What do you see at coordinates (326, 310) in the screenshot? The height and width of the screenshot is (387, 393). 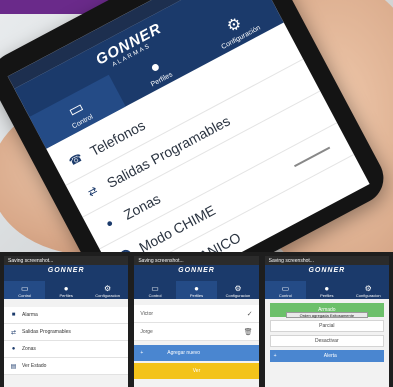 I see `armed-button: Armado Orden agregada Exitosamente` at bounding box center [326, 310].